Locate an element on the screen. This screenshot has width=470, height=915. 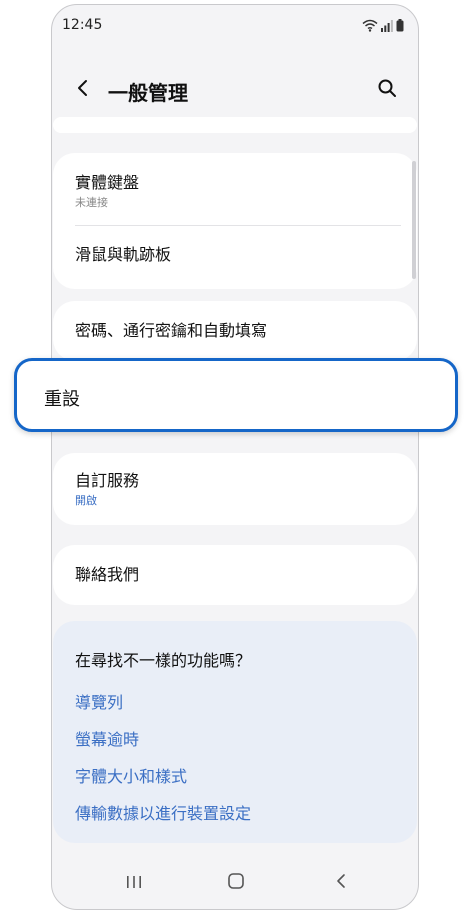
app-bar: 一般管理 is located at coordinates (235, 91).